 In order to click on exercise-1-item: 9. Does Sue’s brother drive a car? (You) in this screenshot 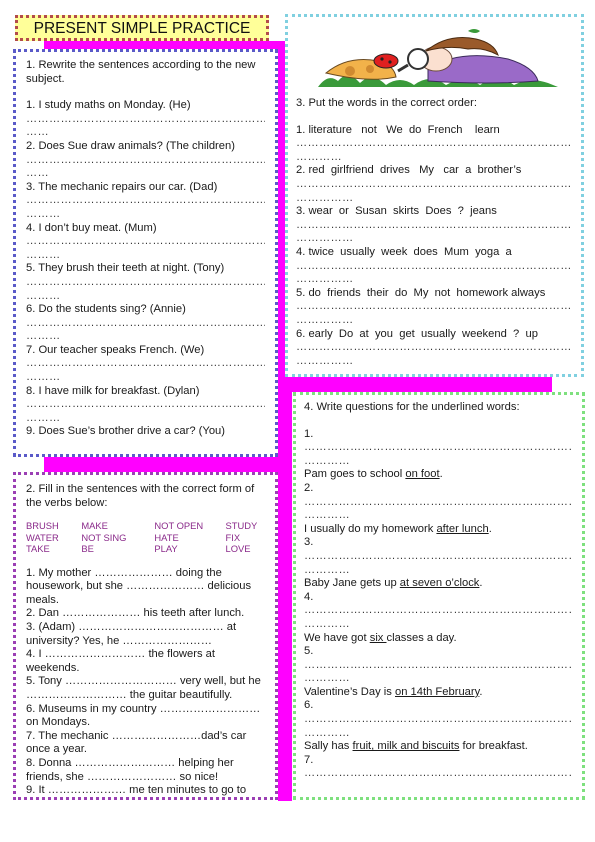, I will do `click(145, 432)`.